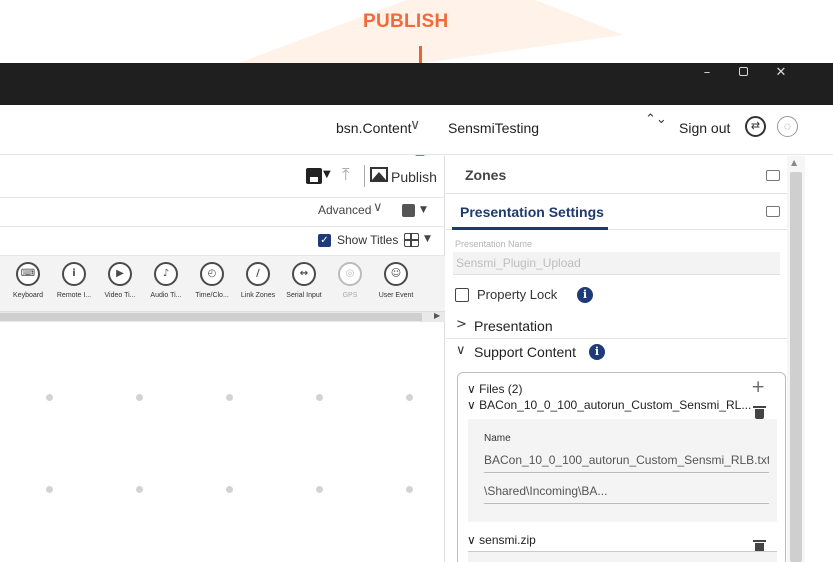 Image resolution: width=833 pixels, height=562 pixels. Describe the element at coordinates (530, 228) in the screenshot. I see `active-tab-indicator` at that location.